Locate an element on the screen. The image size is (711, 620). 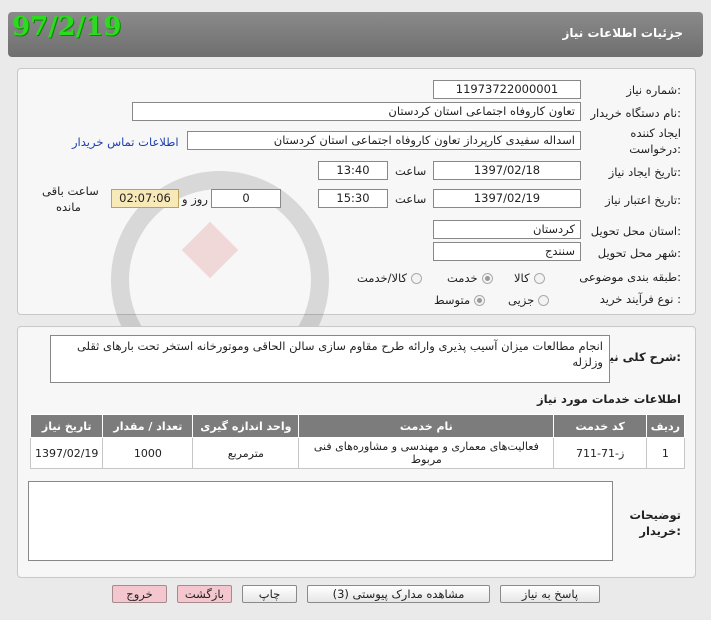
province-label: استان محل تحویل: is located at coordinates (635, 231).